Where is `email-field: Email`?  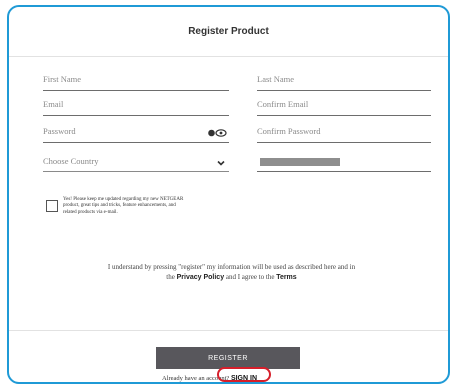 email-field: Email is located at coordinates (136, 106).